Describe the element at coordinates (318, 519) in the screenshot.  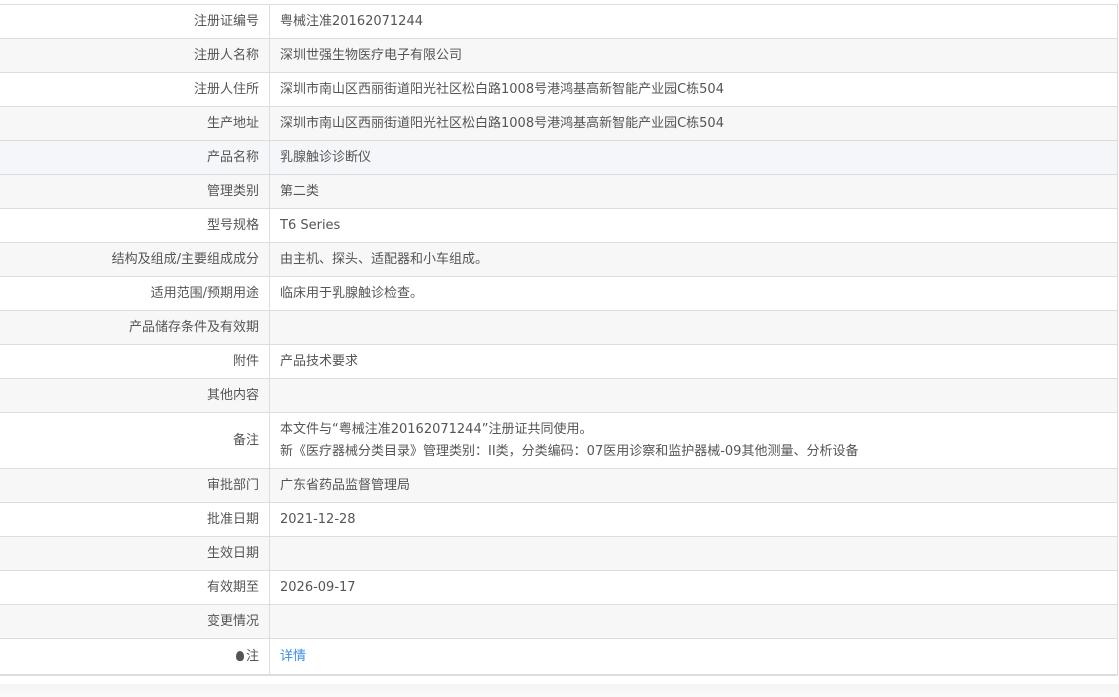
I see `field-value-text: 2021-12-28` at that location.